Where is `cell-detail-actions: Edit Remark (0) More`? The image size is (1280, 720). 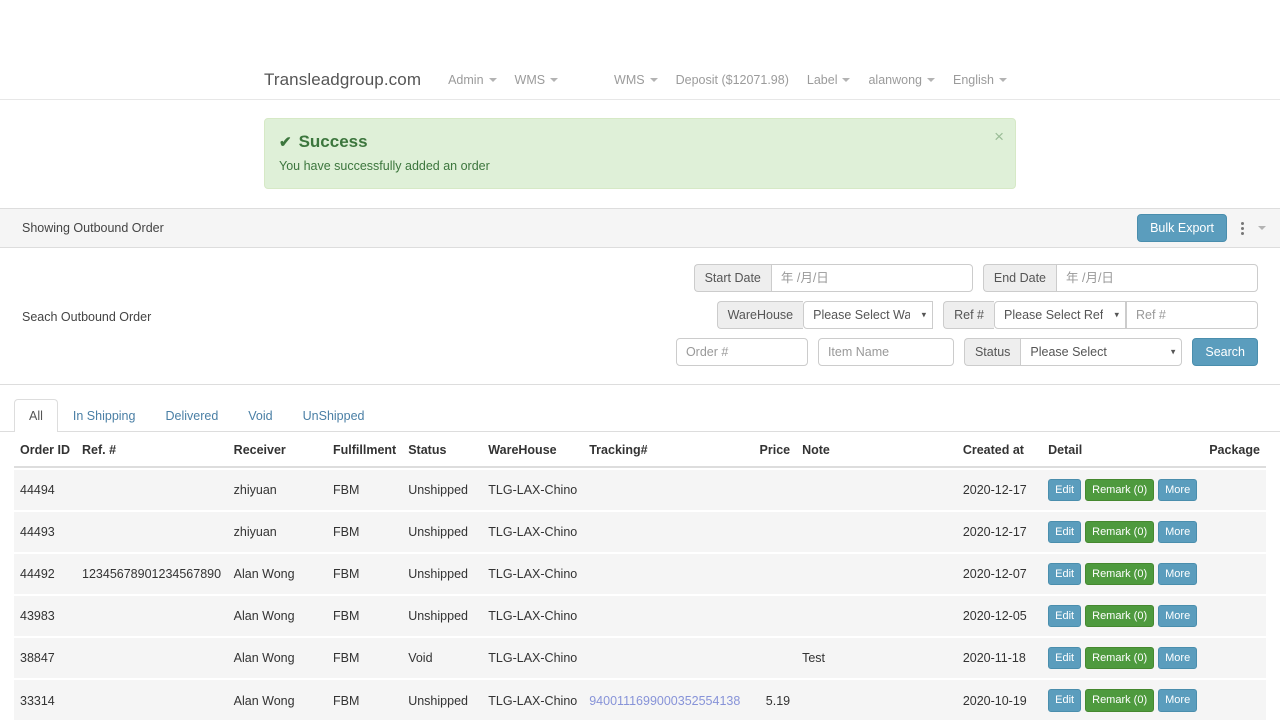
cell-detail-actions: Edit Remark (0) More is located at coordinates (1123, 532).